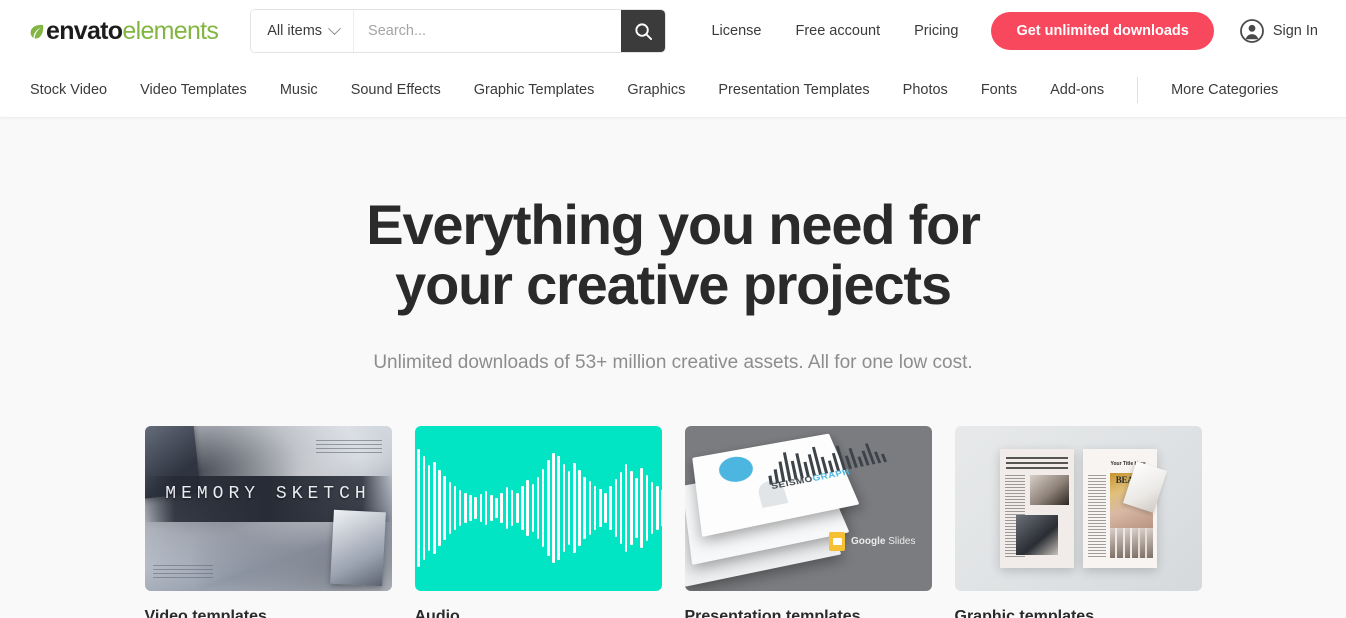 The height and width of the screenshot is (618, 1346). Describe the element at coordinates (1077, 90) in the screenshot. I see `nav-item-add-ons: Add-ons` at that location.